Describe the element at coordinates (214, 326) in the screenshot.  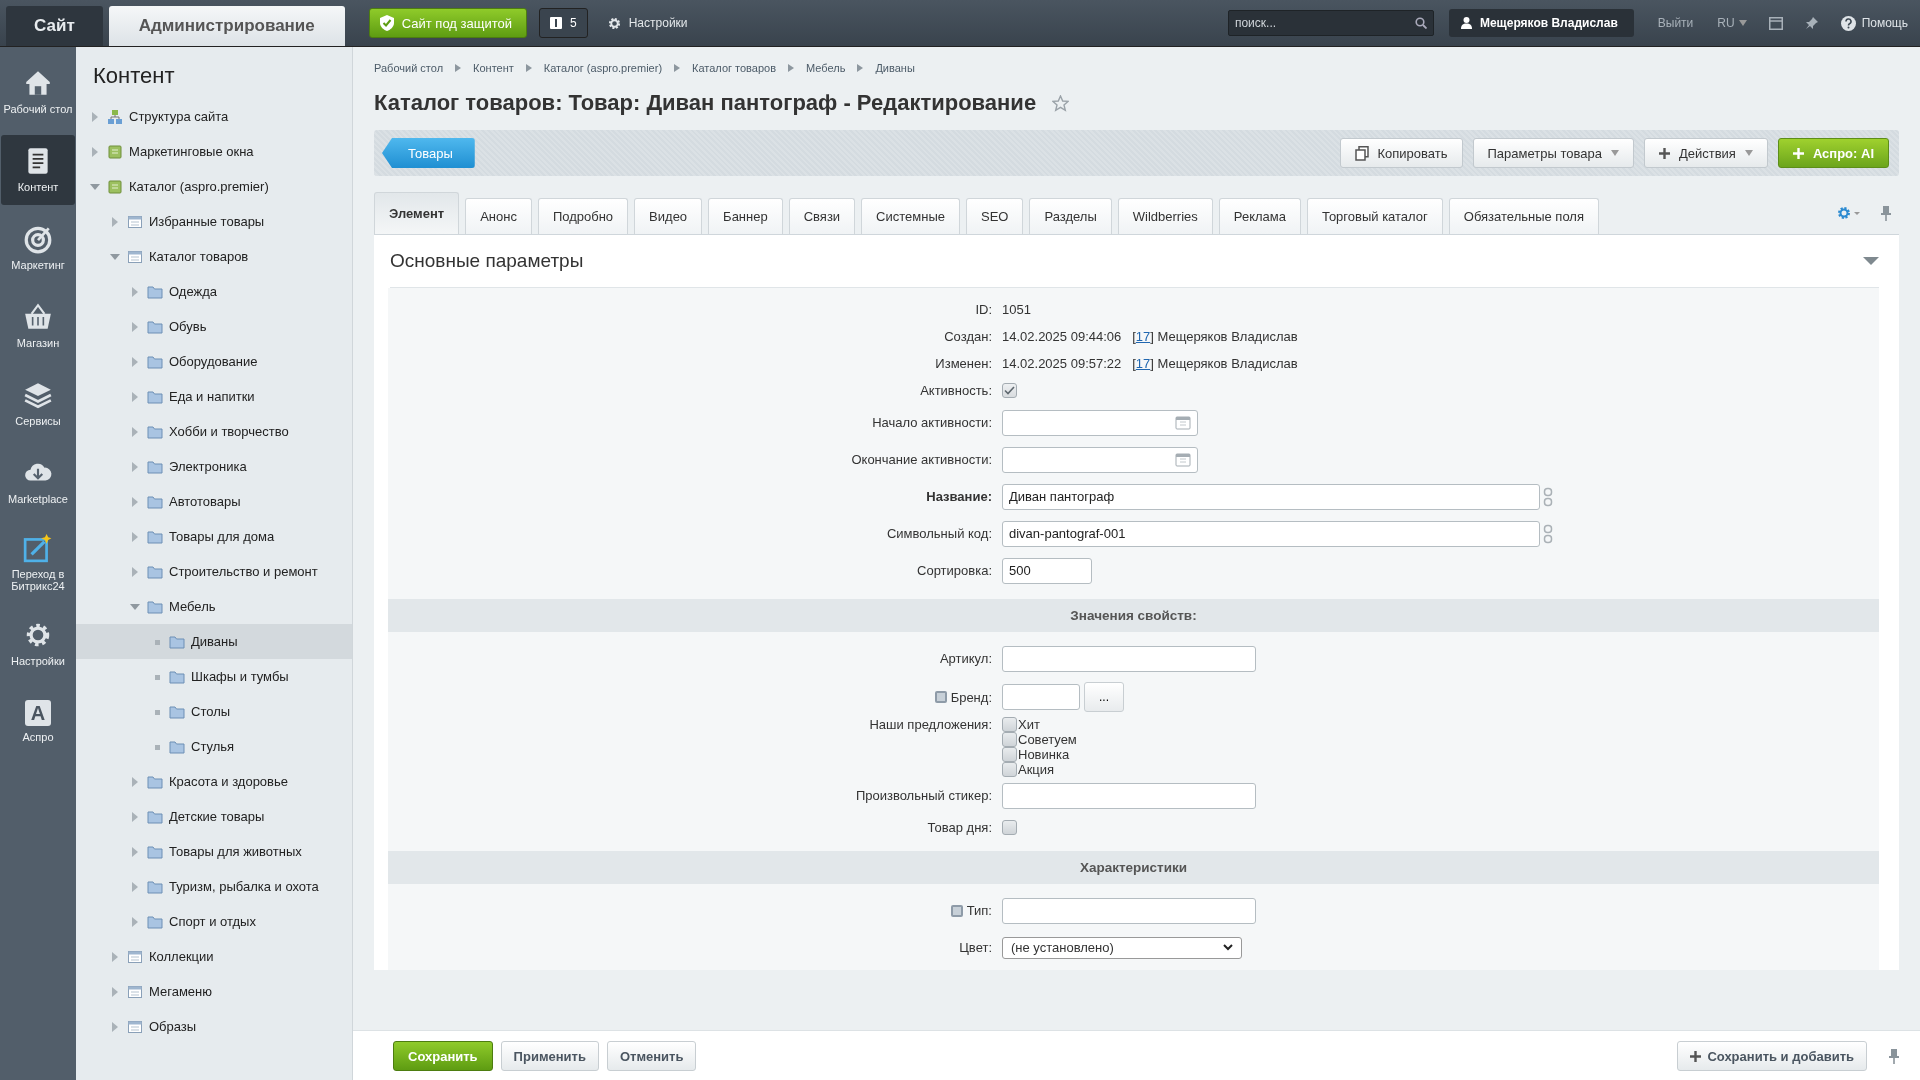
I see `tree-item: Обувь` at that location.